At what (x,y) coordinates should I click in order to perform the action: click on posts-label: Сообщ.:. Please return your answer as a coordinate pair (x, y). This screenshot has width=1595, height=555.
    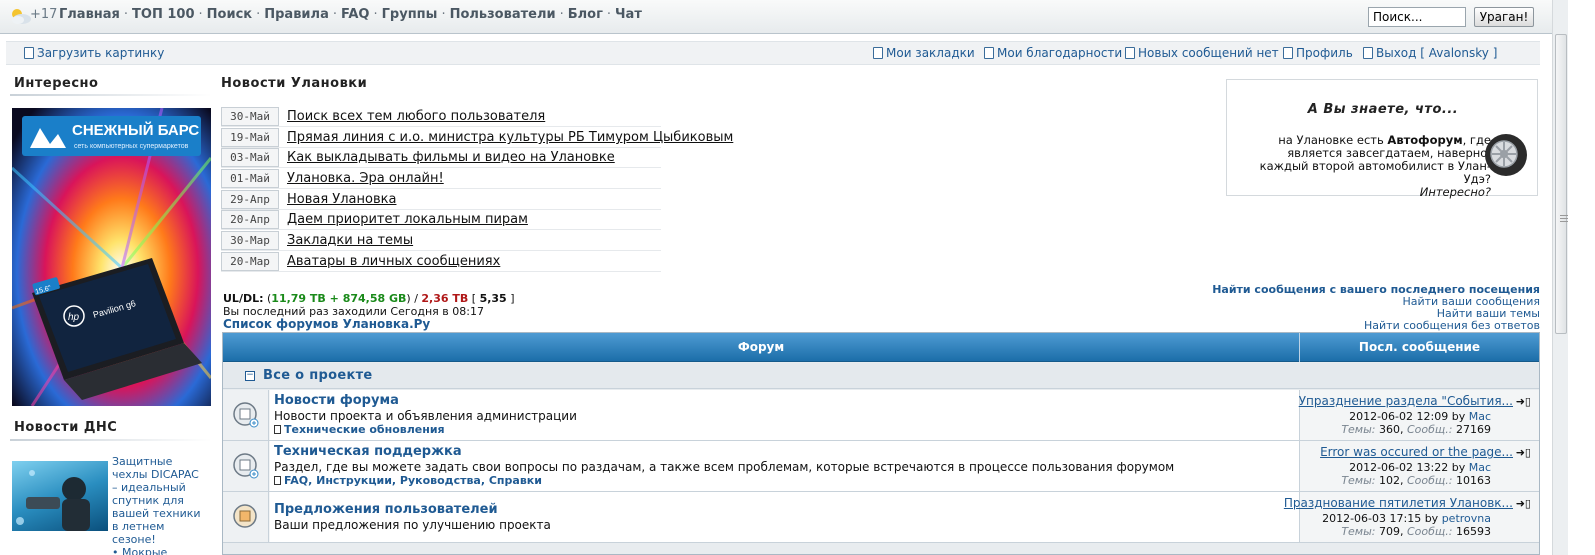
    Looking at the image, I should click on (1430, 531).